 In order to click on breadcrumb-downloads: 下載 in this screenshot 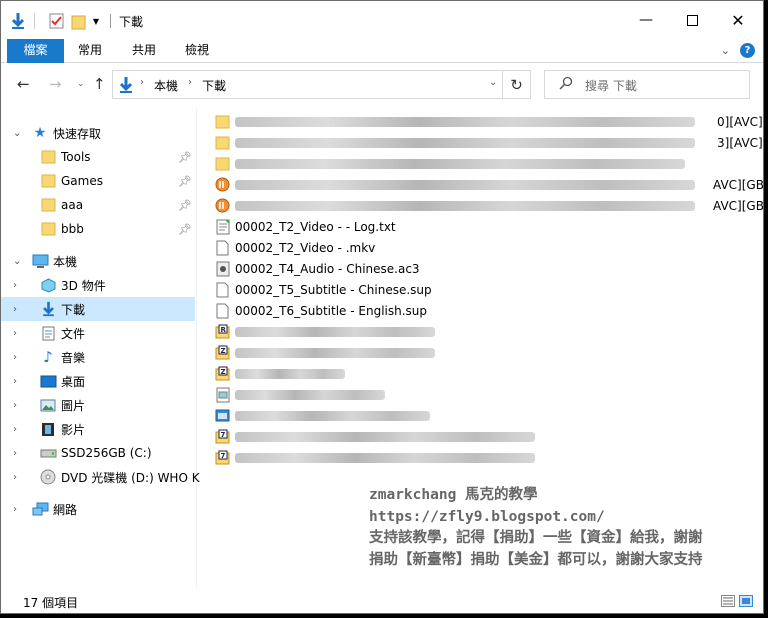, I will do `click(214, 85)`.